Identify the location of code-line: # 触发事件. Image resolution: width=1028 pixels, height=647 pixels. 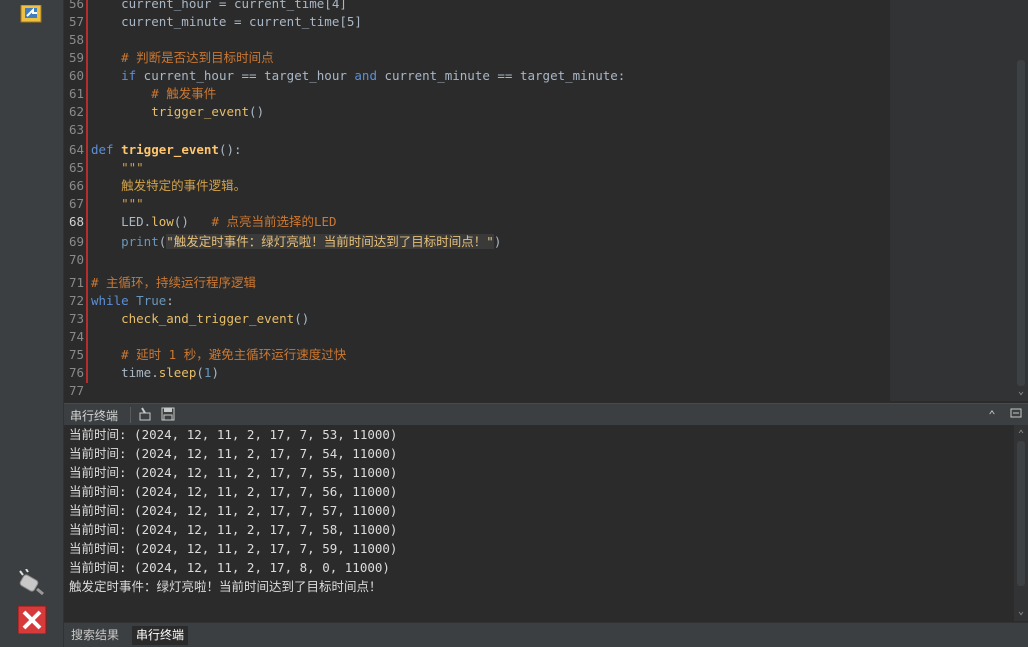
(153, 94).